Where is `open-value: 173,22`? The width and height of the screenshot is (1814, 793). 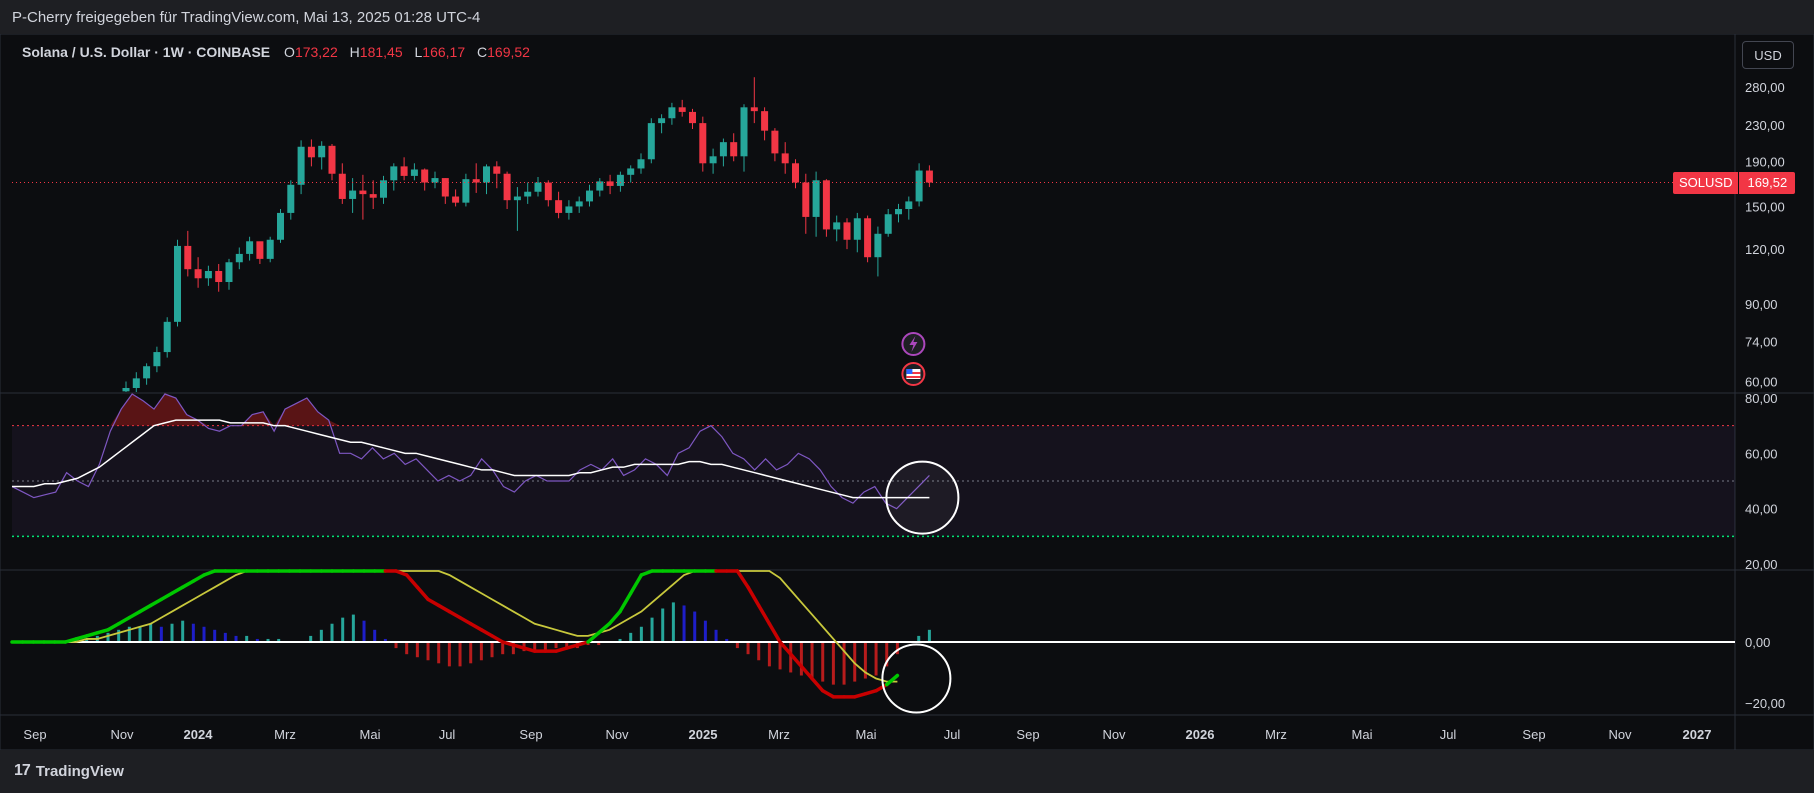 open-value: 173,22 is located at coordinates (316, 52).